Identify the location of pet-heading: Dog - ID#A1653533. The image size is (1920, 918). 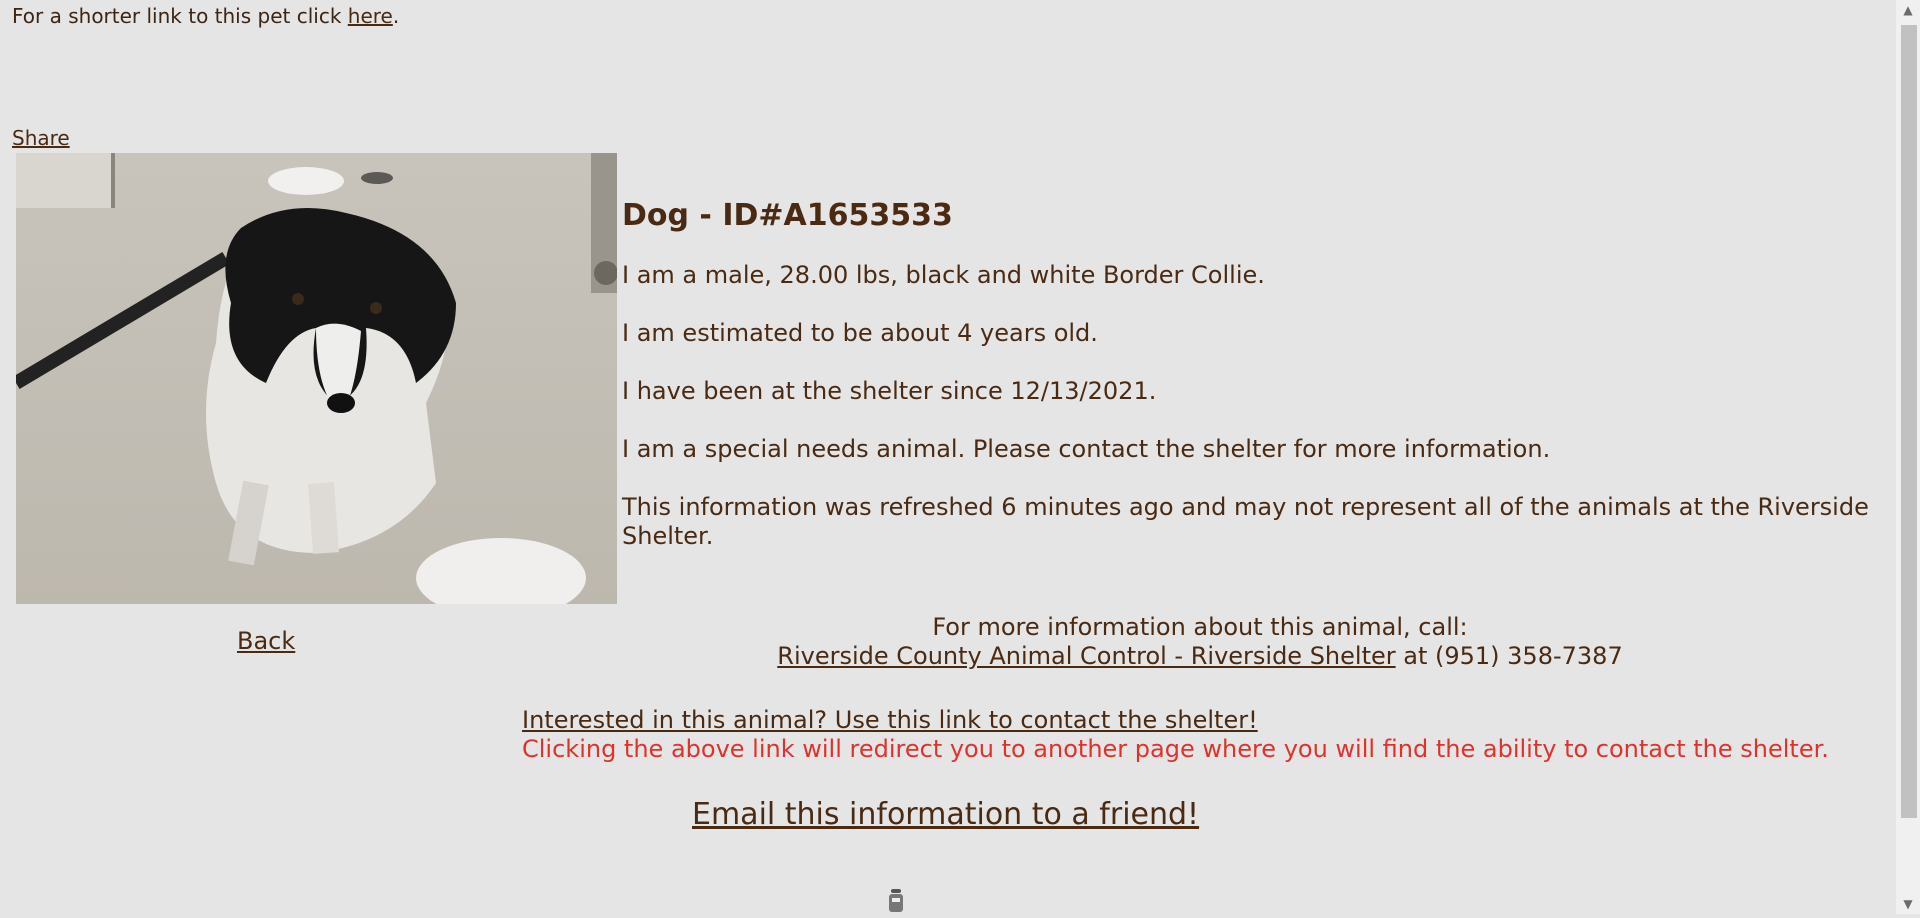
(787, 215).